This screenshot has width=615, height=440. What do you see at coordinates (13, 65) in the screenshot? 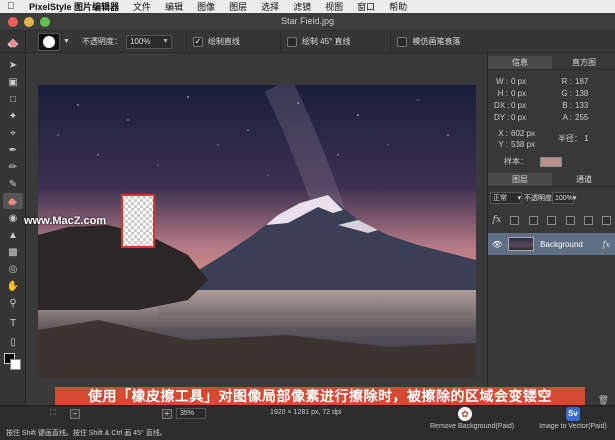
I see `move-tool-icon: ➤` at bounding box center [13, 65].